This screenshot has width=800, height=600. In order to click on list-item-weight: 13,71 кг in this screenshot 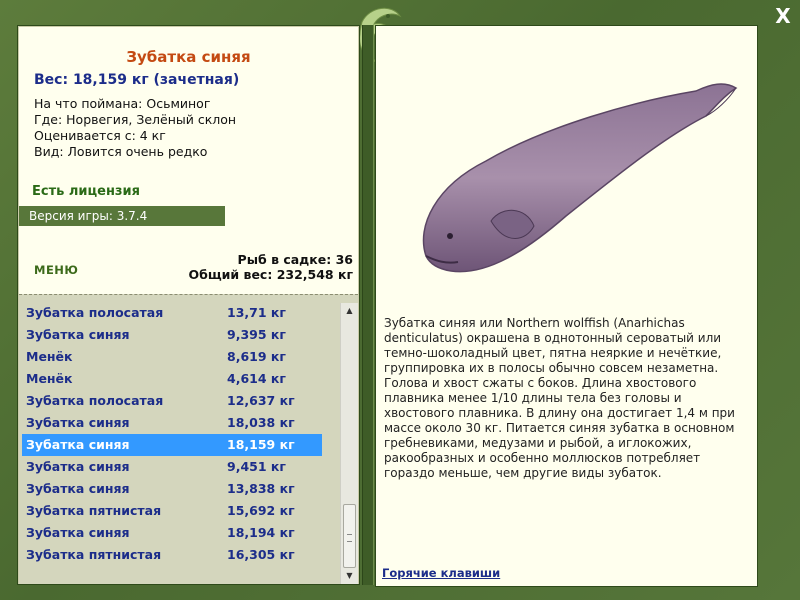, I will do `click(256, 312)`.